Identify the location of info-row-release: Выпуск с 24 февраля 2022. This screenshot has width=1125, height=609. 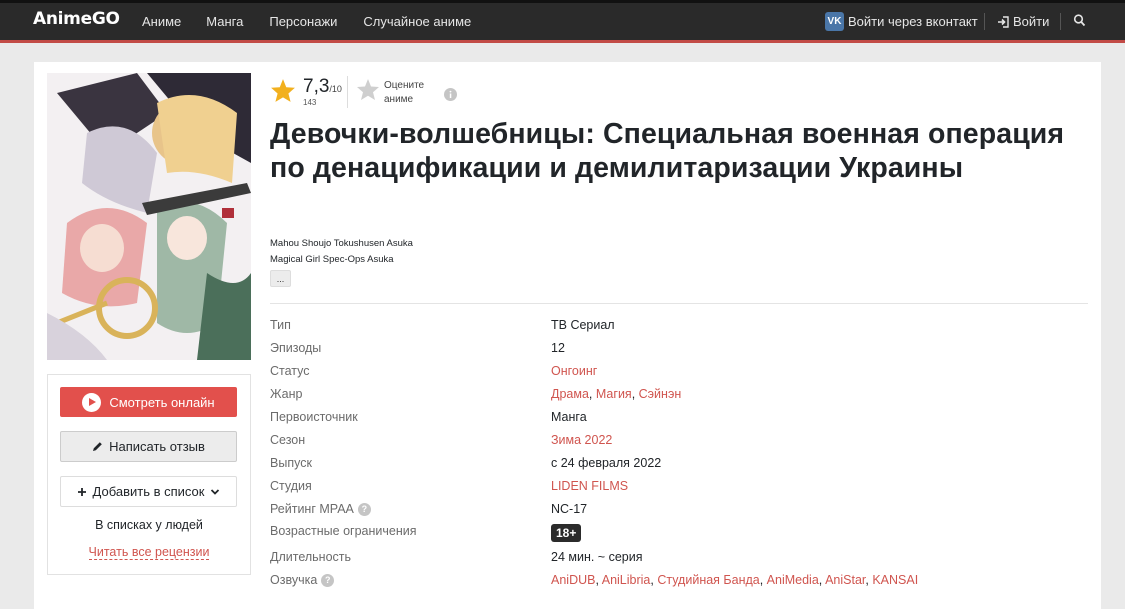
(620, 466).